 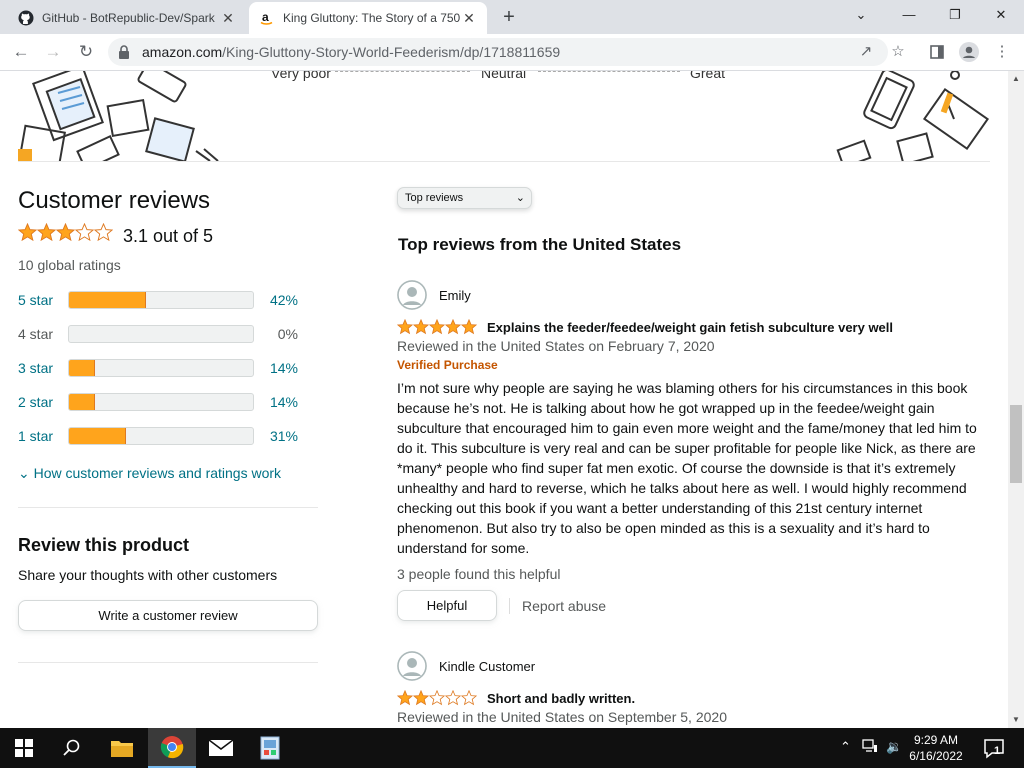 I want to click on rating-scale-mid: Neutral, so click(x=504, y=76).